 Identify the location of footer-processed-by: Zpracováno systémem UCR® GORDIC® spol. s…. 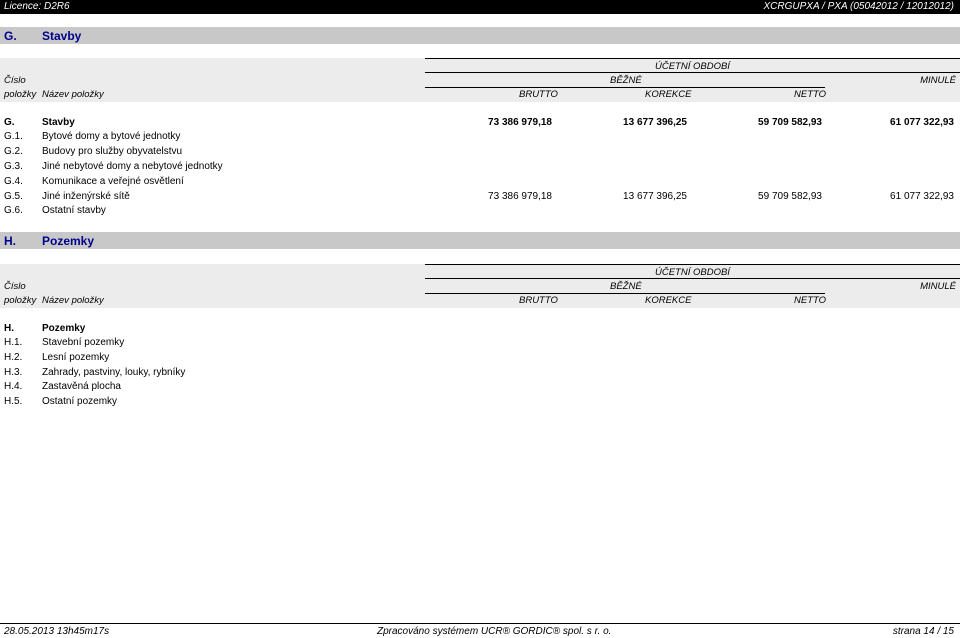
(494, 631).